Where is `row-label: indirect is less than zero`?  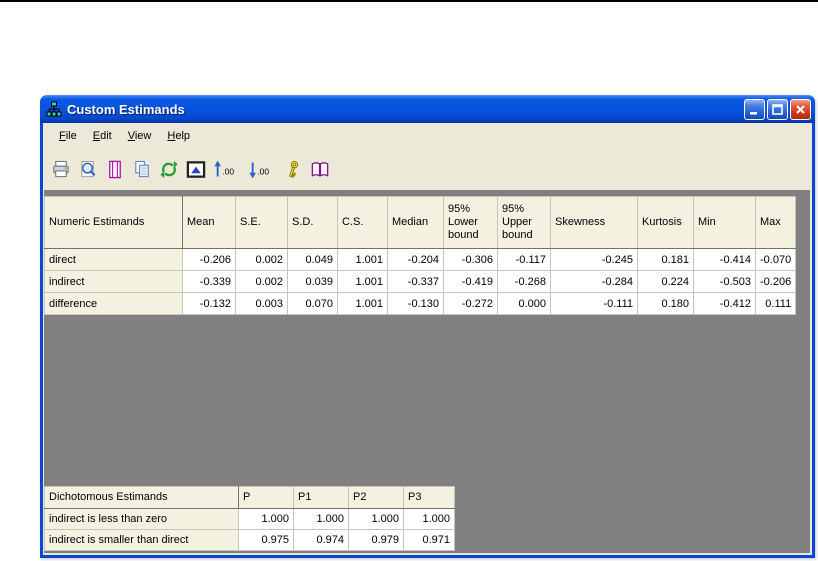
row-label: indirect is less than zero is located at coordinates (141, 519).